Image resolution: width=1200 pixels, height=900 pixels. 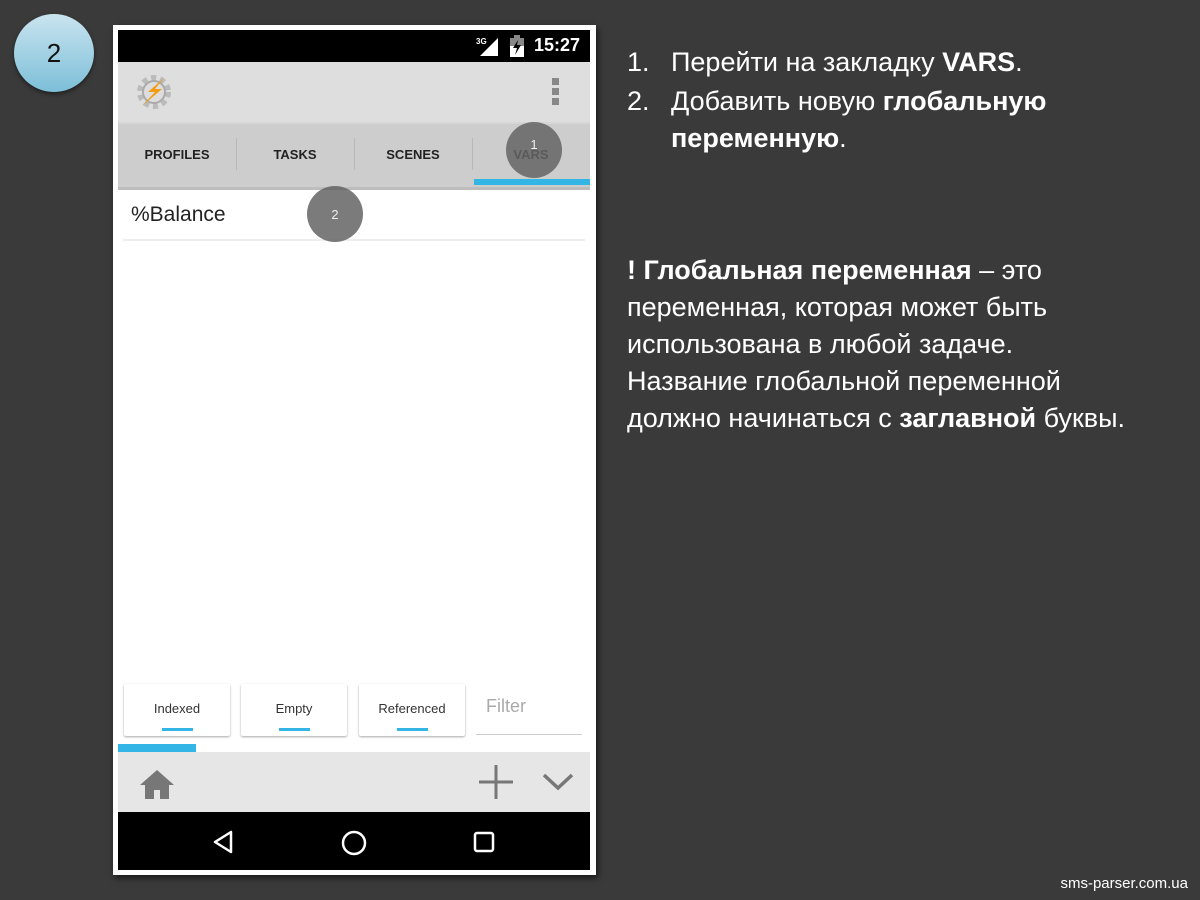 What do you see at coordinates (1081, 418) in the screenshot?
I see `note-text-end: буквы.` at bounding box center [1081, 418].